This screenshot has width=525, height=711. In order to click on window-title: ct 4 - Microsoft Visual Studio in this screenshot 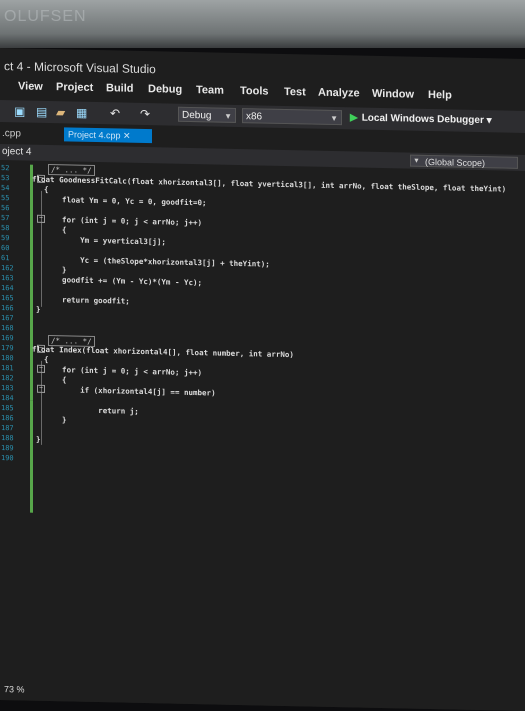, I will do `click(80, 68)`.